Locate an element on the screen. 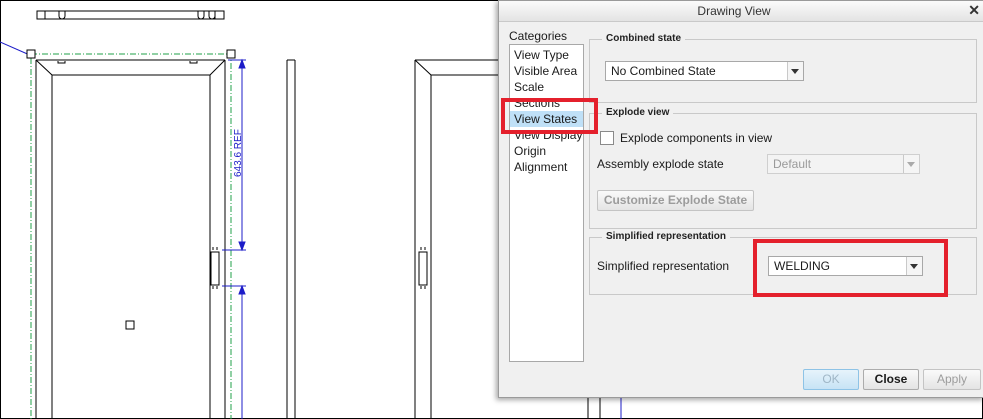  category-view-display: View Display is located at coordinates (546, 135).